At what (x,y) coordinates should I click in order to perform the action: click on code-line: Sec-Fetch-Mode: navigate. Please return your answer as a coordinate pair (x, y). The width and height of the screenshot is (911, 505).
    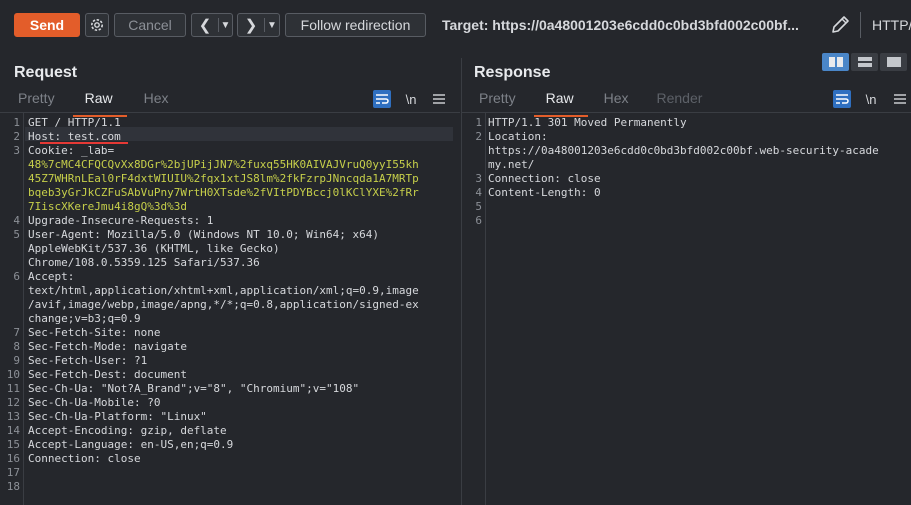
    Looking at the image, I should click on (107, 346).